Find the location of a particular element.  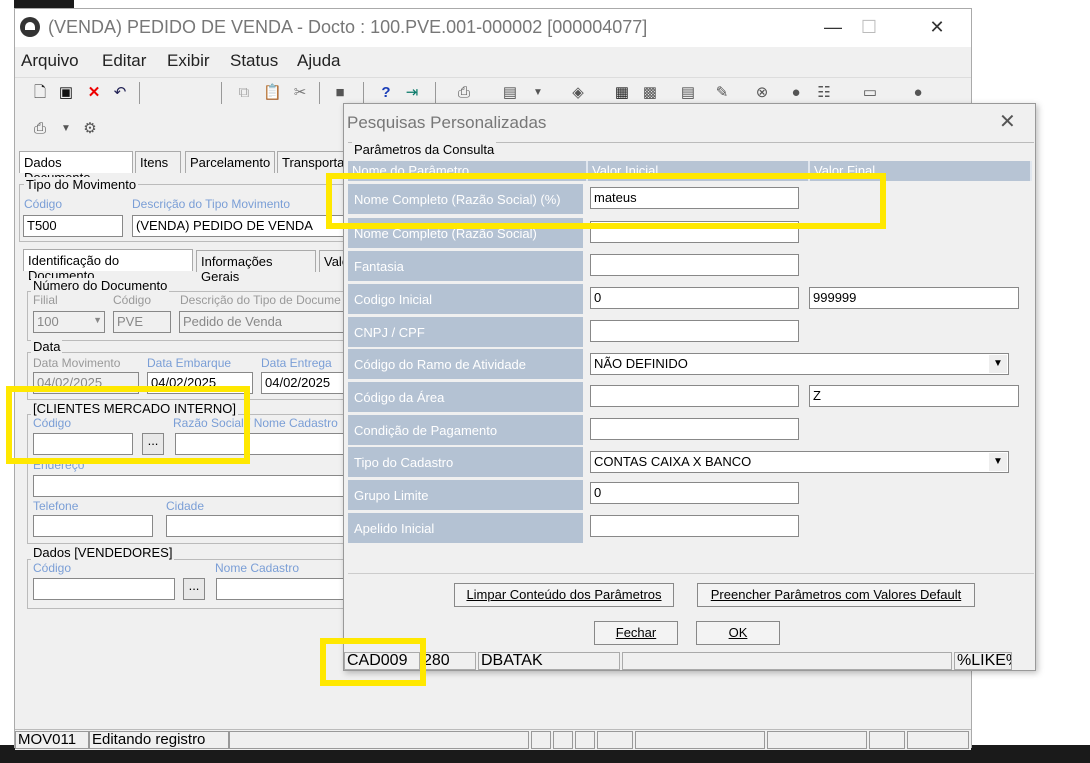

tools-icon: ◈ is located at coordinates (578, 93).